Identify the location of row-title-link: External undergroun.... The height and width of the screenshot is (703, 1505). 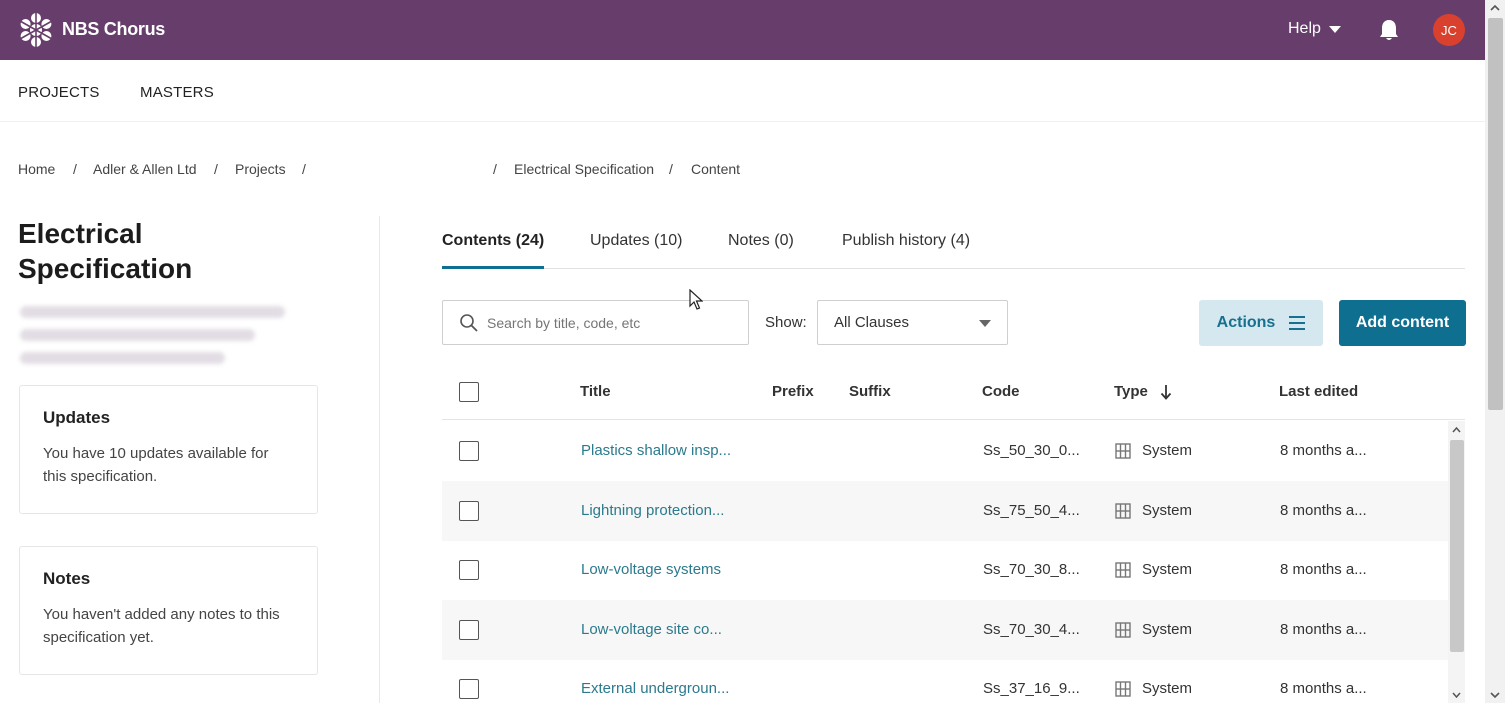
(655, 688).